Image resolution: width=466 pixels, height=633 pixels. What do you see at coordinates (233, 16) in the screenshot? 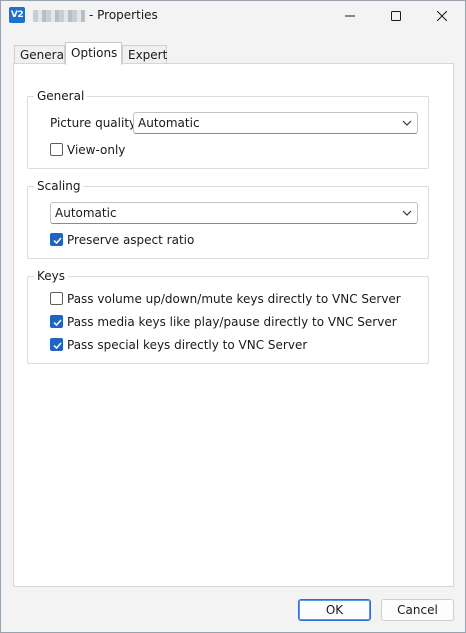
I see `title-bar: V2 - Properties` at bounding box center [233, 16].